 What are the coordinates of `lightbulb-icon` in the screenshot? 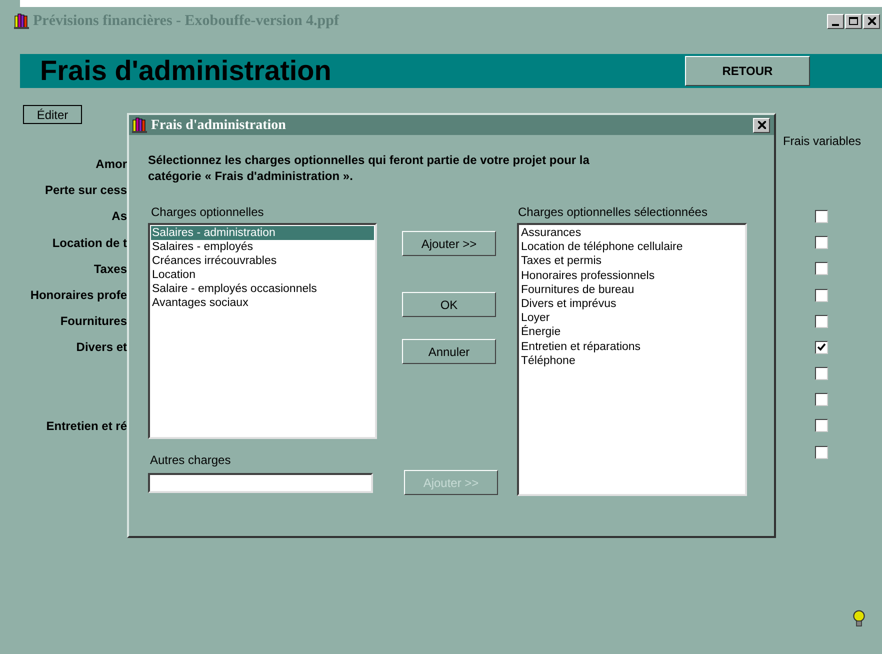 It's located at (859, 618).